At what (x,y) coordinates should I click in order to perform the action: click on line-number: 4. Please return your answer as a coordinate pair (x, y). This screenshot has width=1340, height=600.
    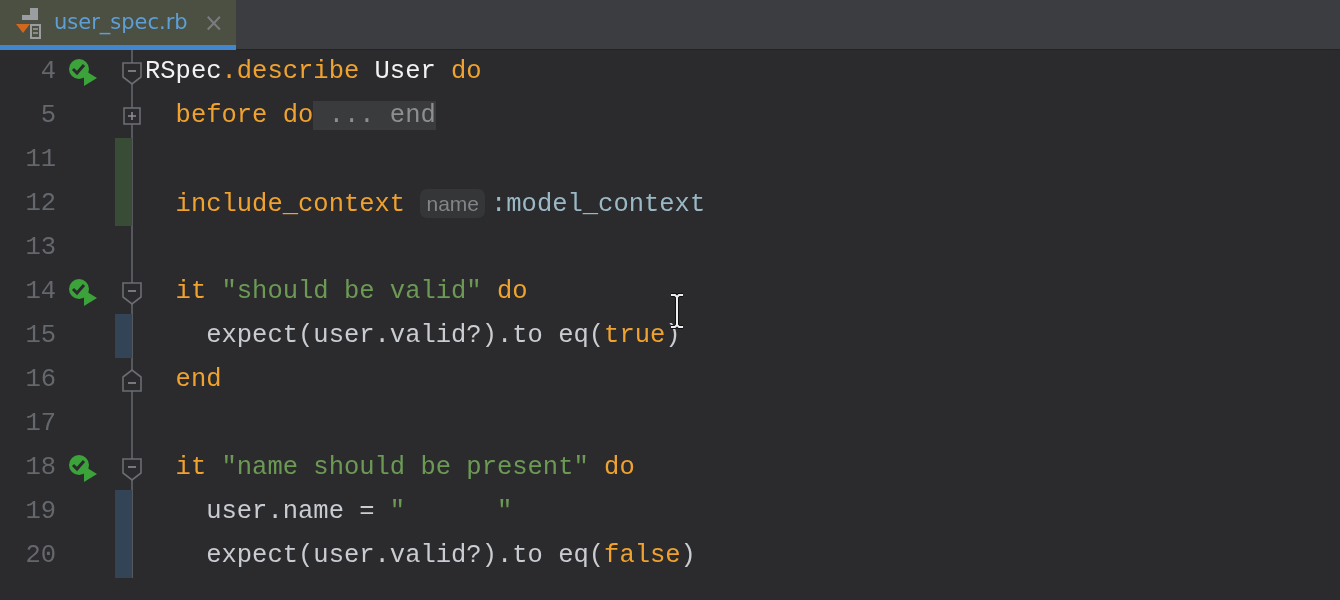
    Looking at the image, I should click on (47, 72).